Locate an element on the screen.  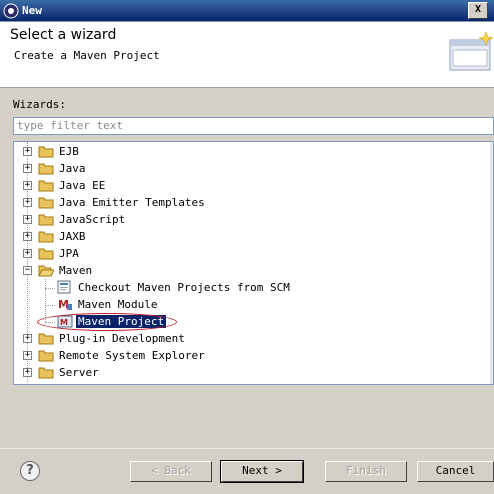
eclipse-app-icon is located at coordinates (11, 11).